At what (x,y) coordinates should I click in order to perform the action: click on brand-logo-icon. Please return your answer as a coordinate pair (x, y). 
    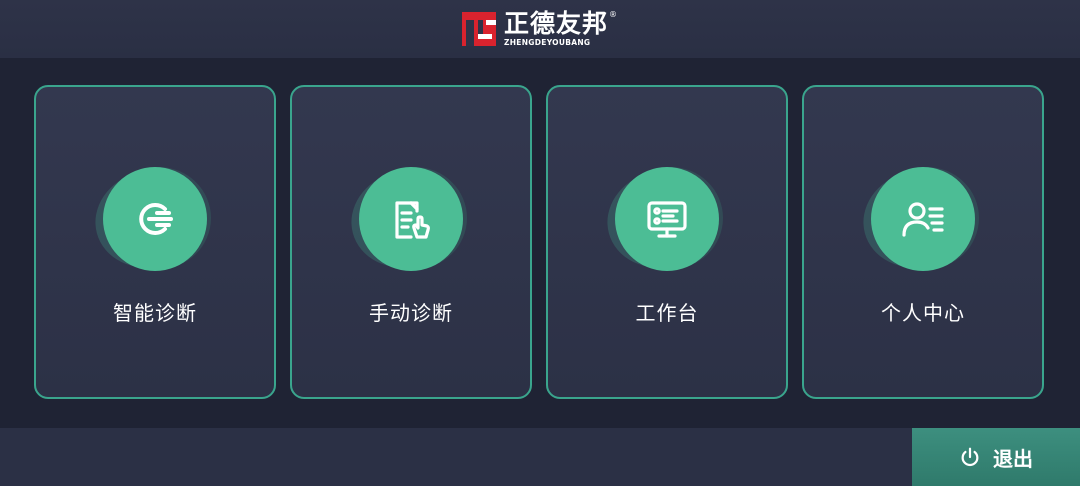
    Looking at the image, I should click on (478, 29).